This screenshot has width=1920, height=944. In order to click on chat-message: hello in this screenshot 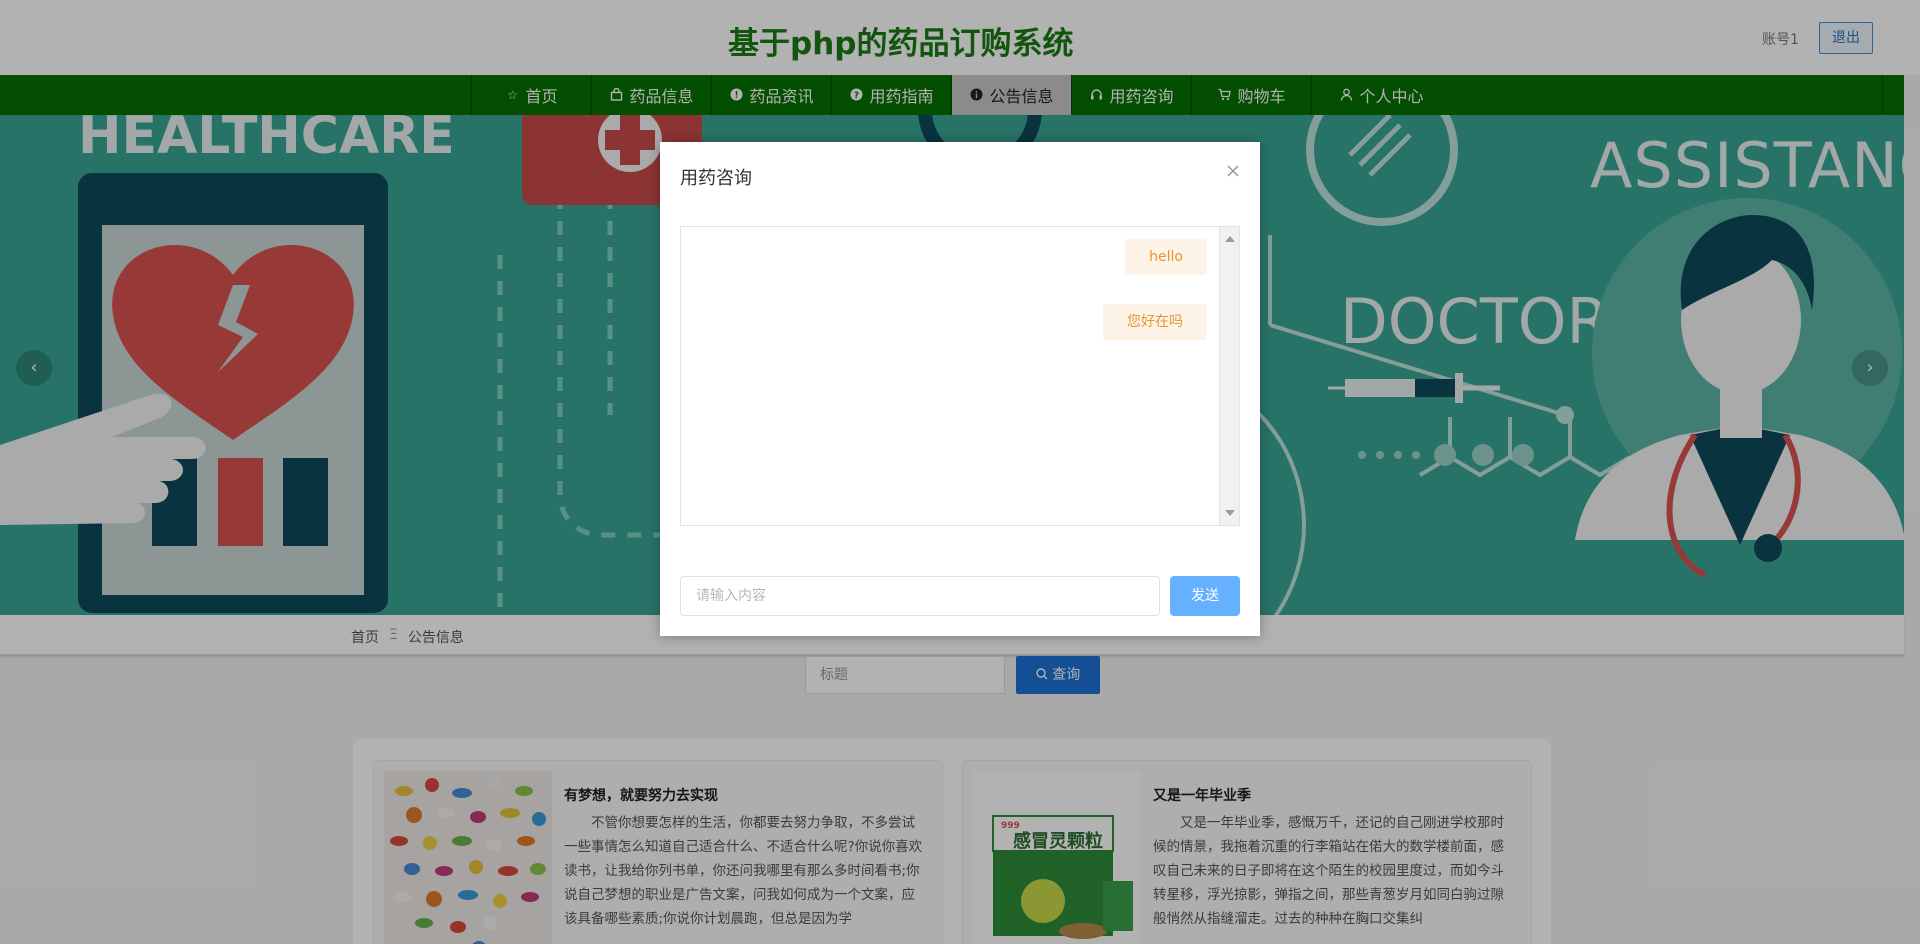, I will do `click(1166, 257)`.